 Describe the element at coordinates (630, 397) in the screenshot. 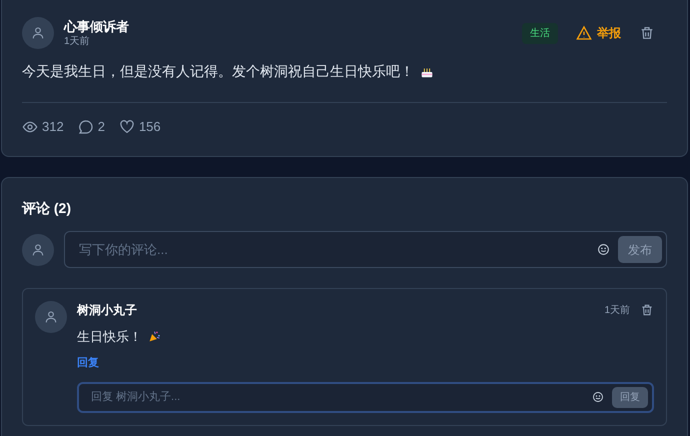

I see `reply-submit-button: 回复` at that location.